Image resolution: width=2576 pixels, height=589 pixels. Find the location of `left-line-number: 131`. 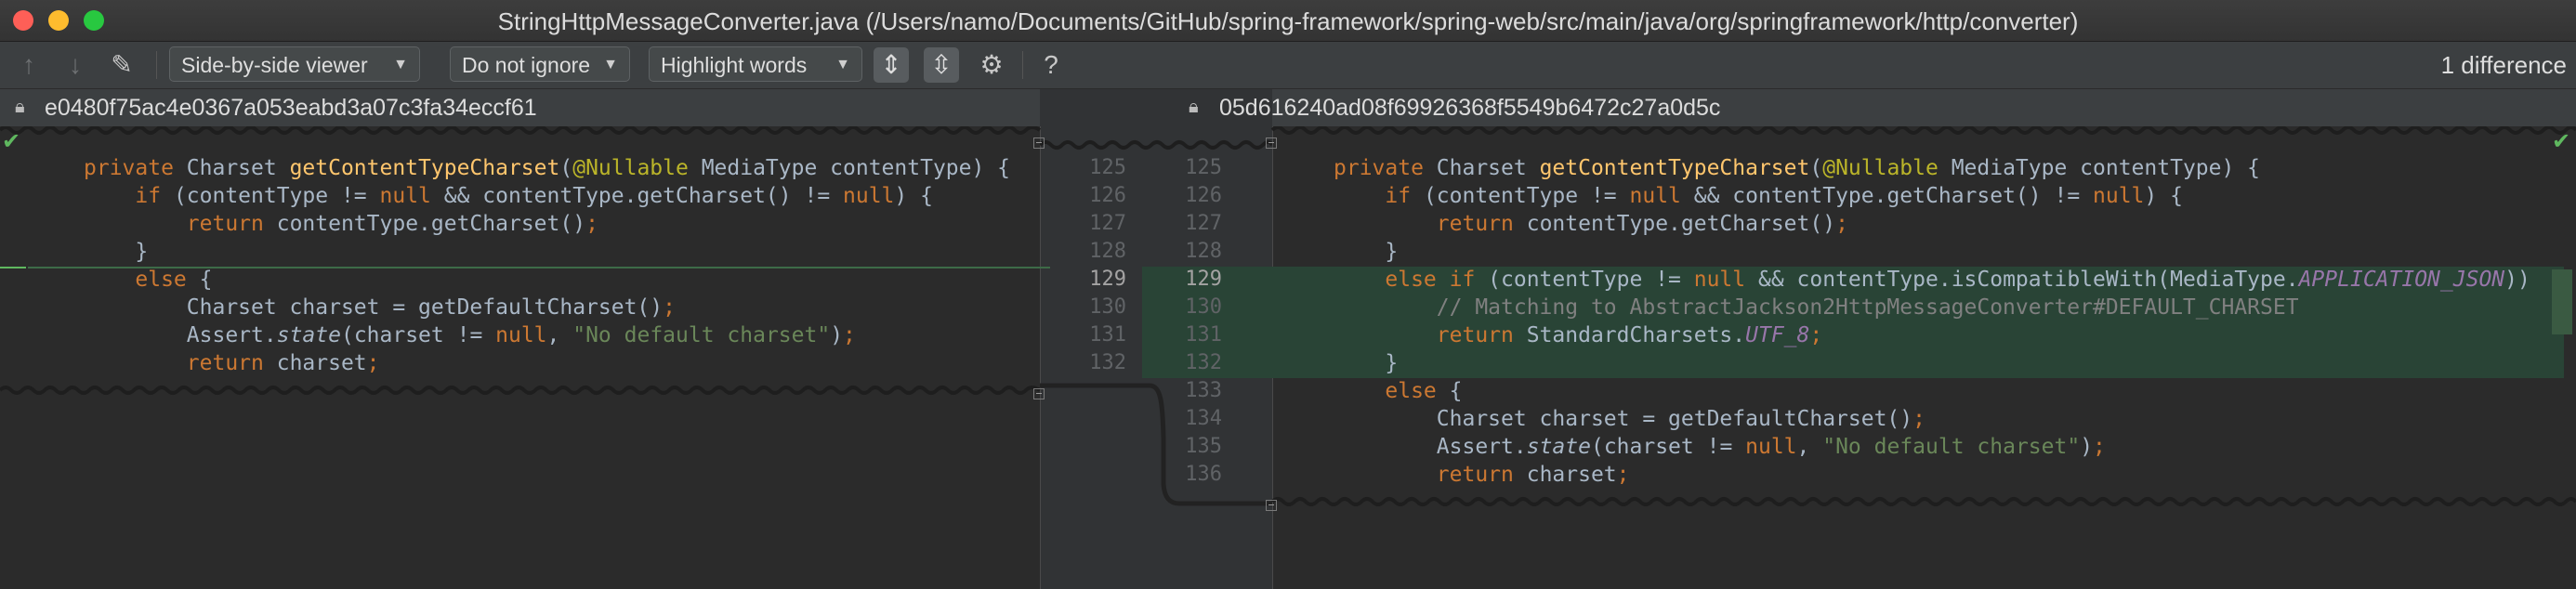

left-line-number: 131 is located at coordinates (1107, 335).